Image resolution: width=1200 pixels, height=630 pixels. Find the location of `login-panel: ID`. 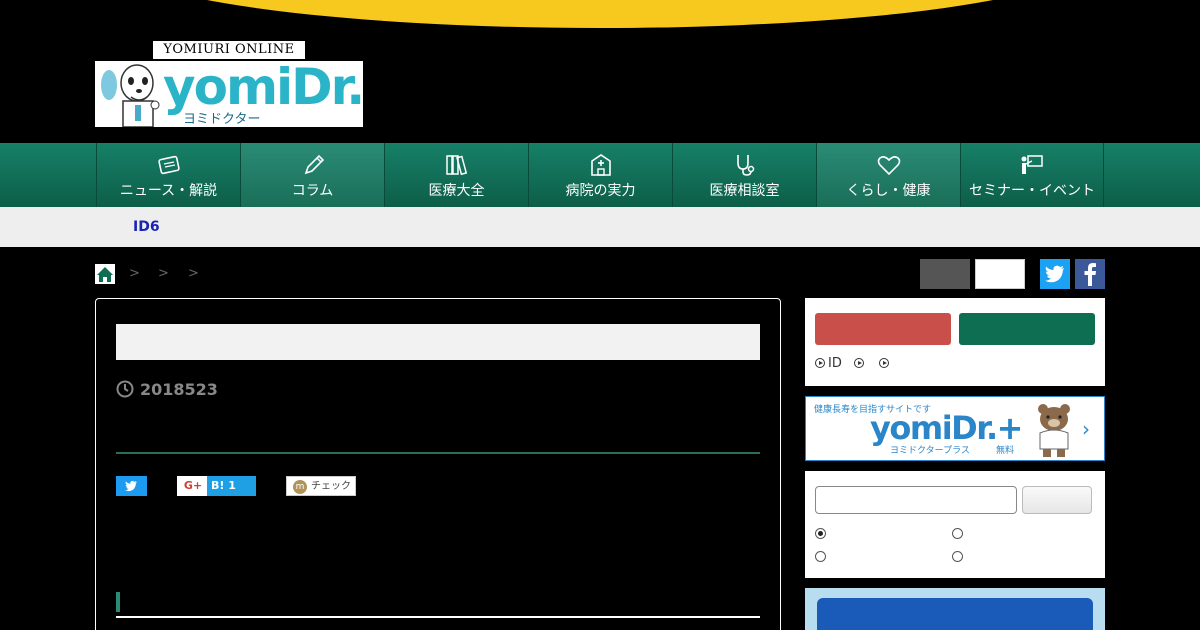

login-panel: ID is located at coordinates (955, 342).